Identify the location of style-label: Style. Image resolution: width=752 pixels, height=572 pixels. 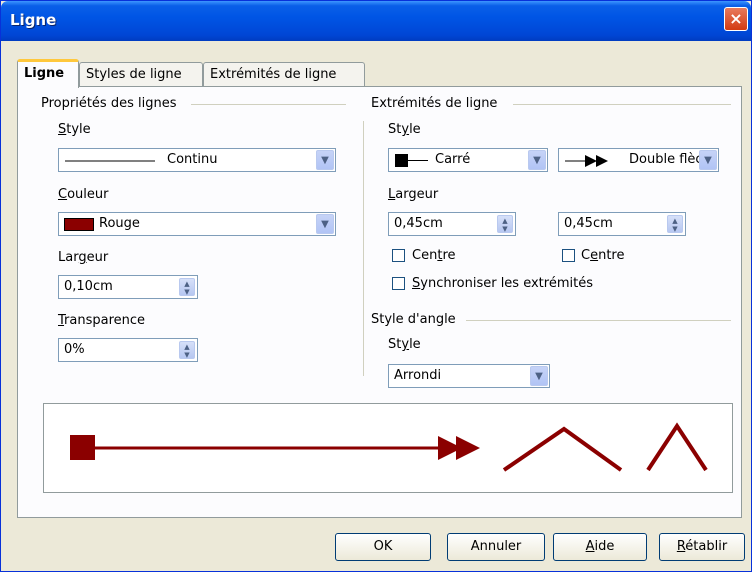
(74, 129).